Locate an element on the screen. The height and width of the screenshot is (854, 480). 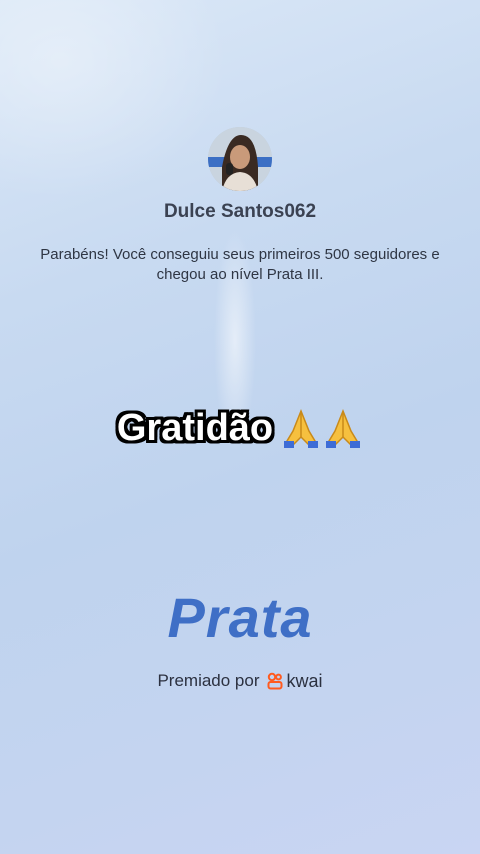
kwai-brand: kwai is located at coordinates (294, 681).